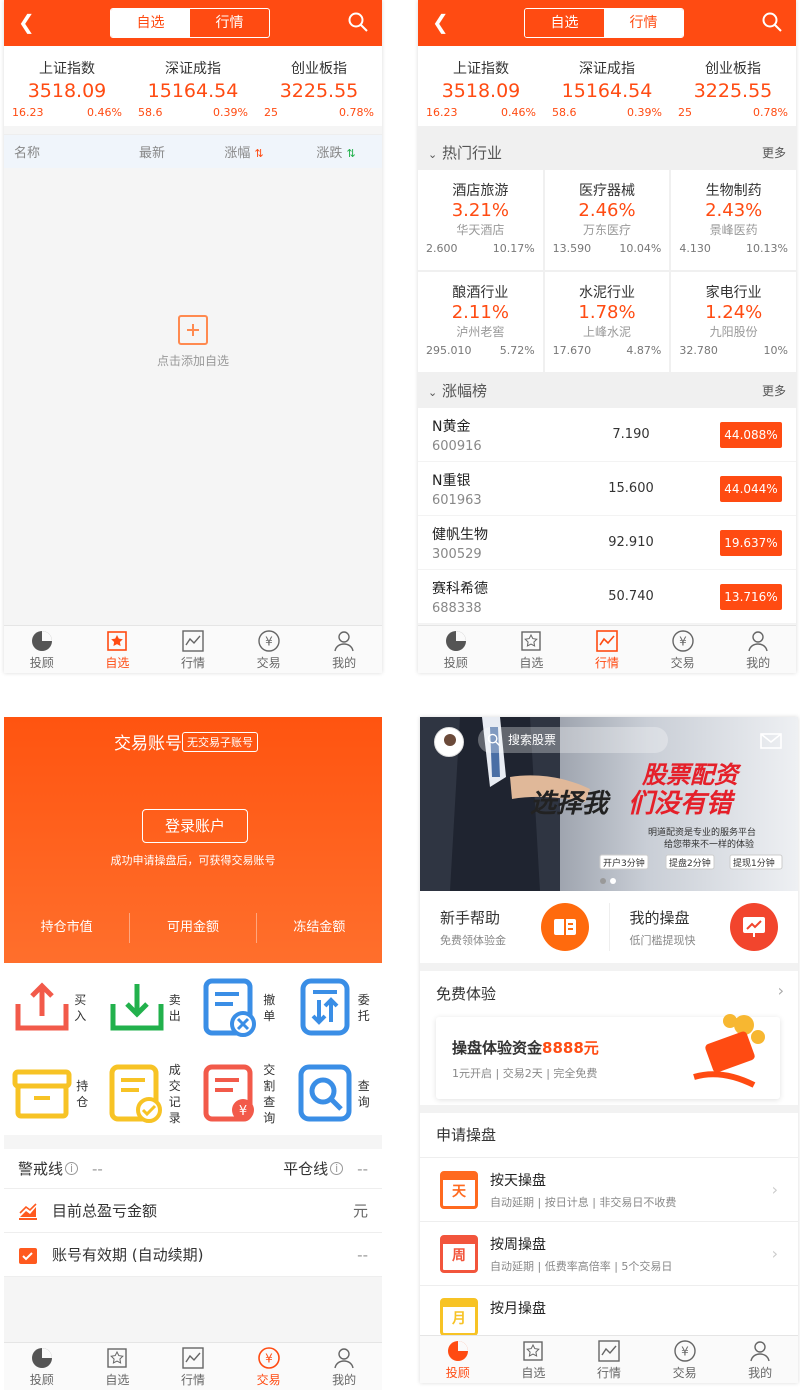 This screenshot has height=1390, width=800. I want to click on industry-cell: 水泥行业 1.78% 上峰水泥 17.670 4.87%, so click(607, 322).